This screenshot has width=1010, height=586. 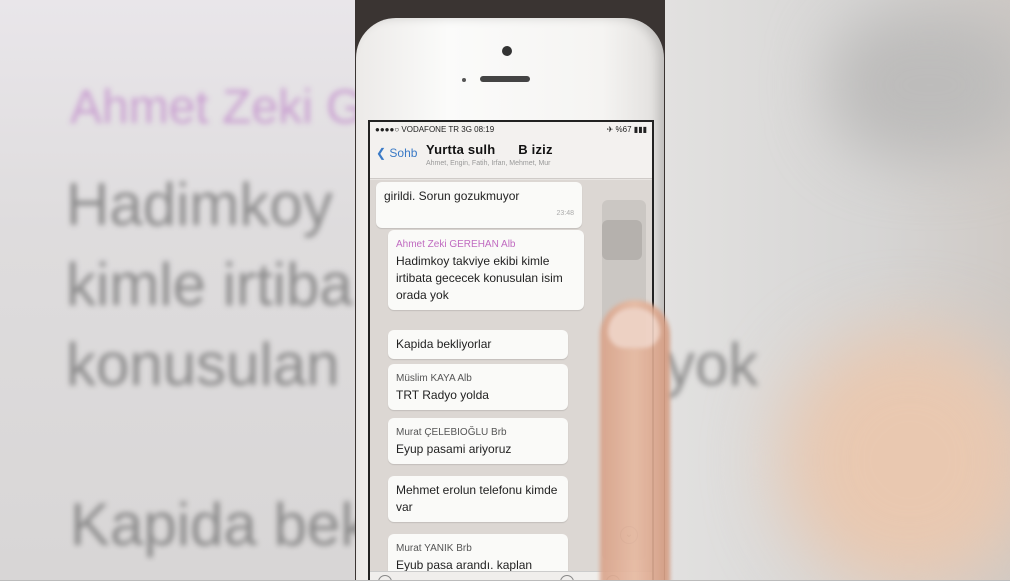 I want to click on blurred-text-line: Kapida bek, so click(x=212, y=524).